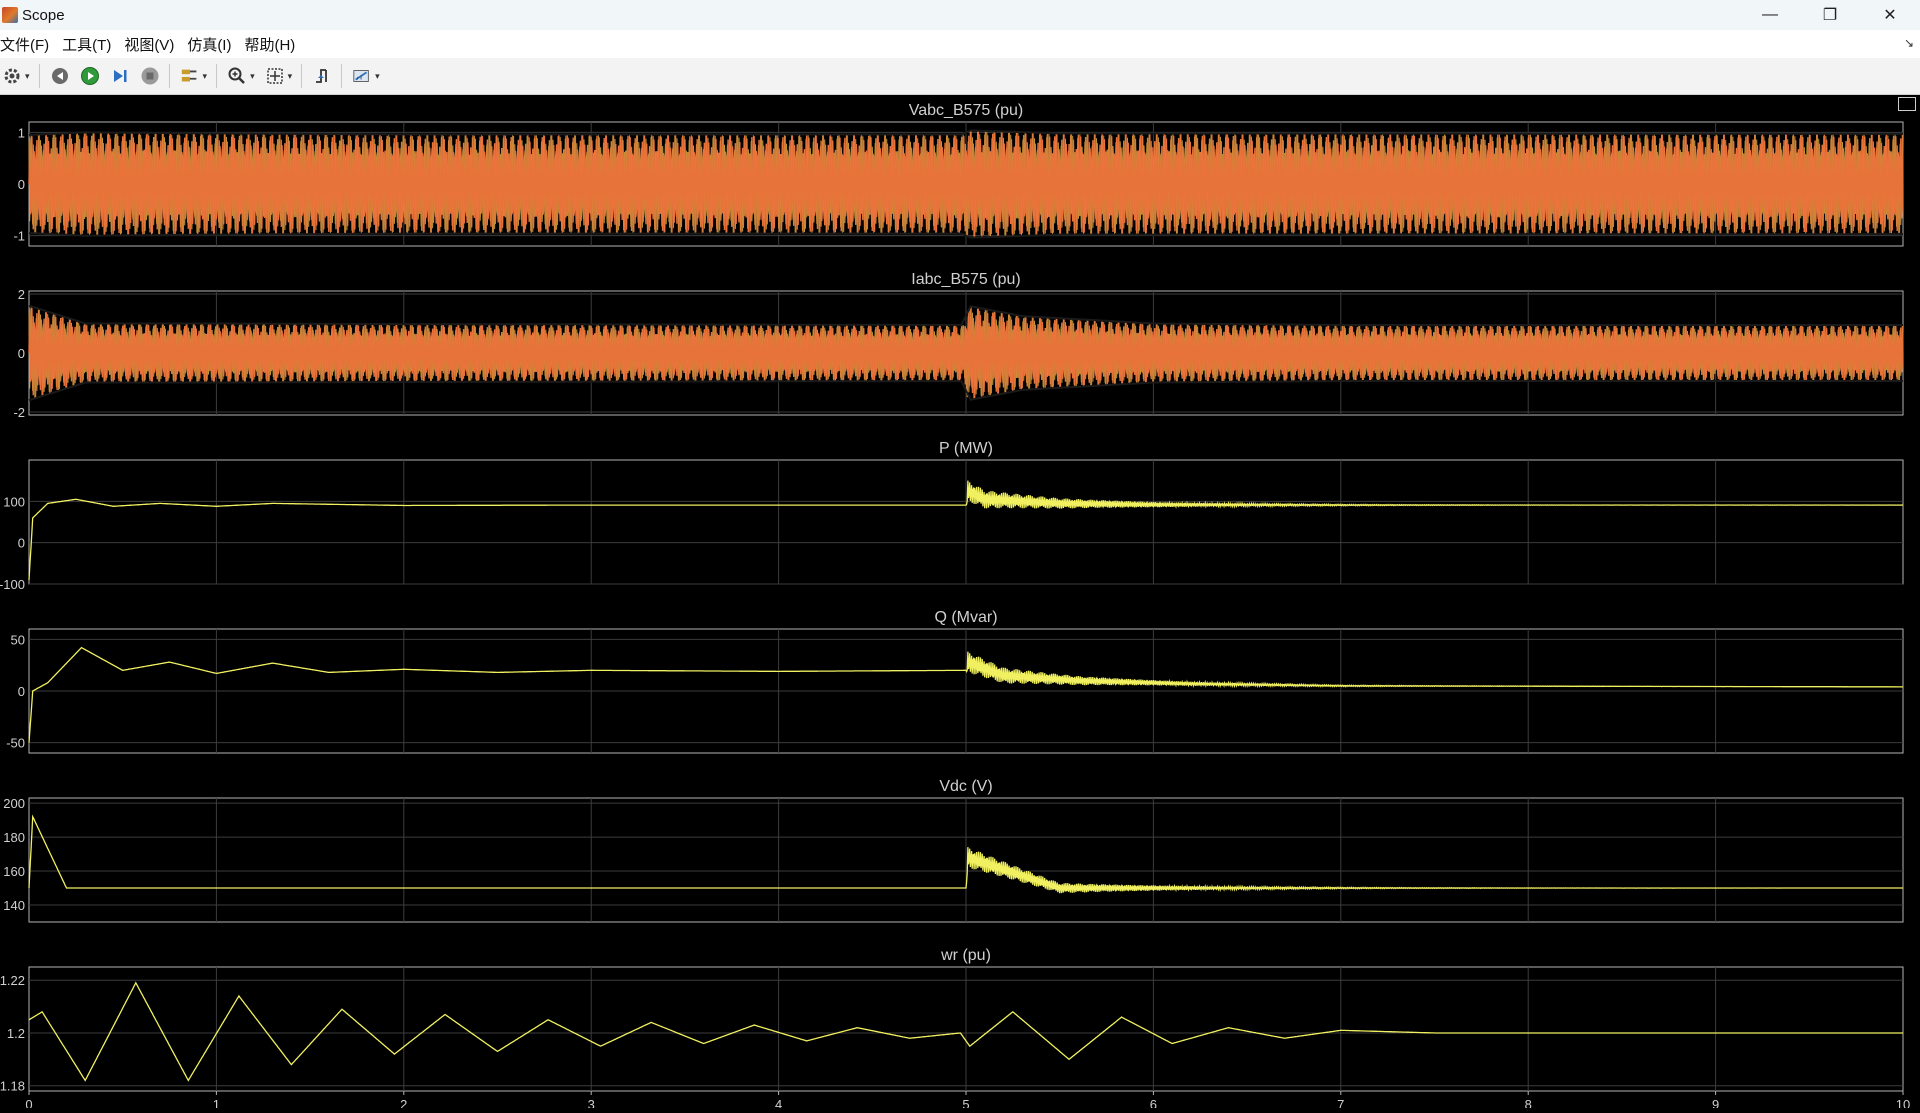 This screenshot has width=1920, height=1113. Describe the element at coordinates (403, 1102) in the screenshot. I see `xtick-label: 2` at that location.